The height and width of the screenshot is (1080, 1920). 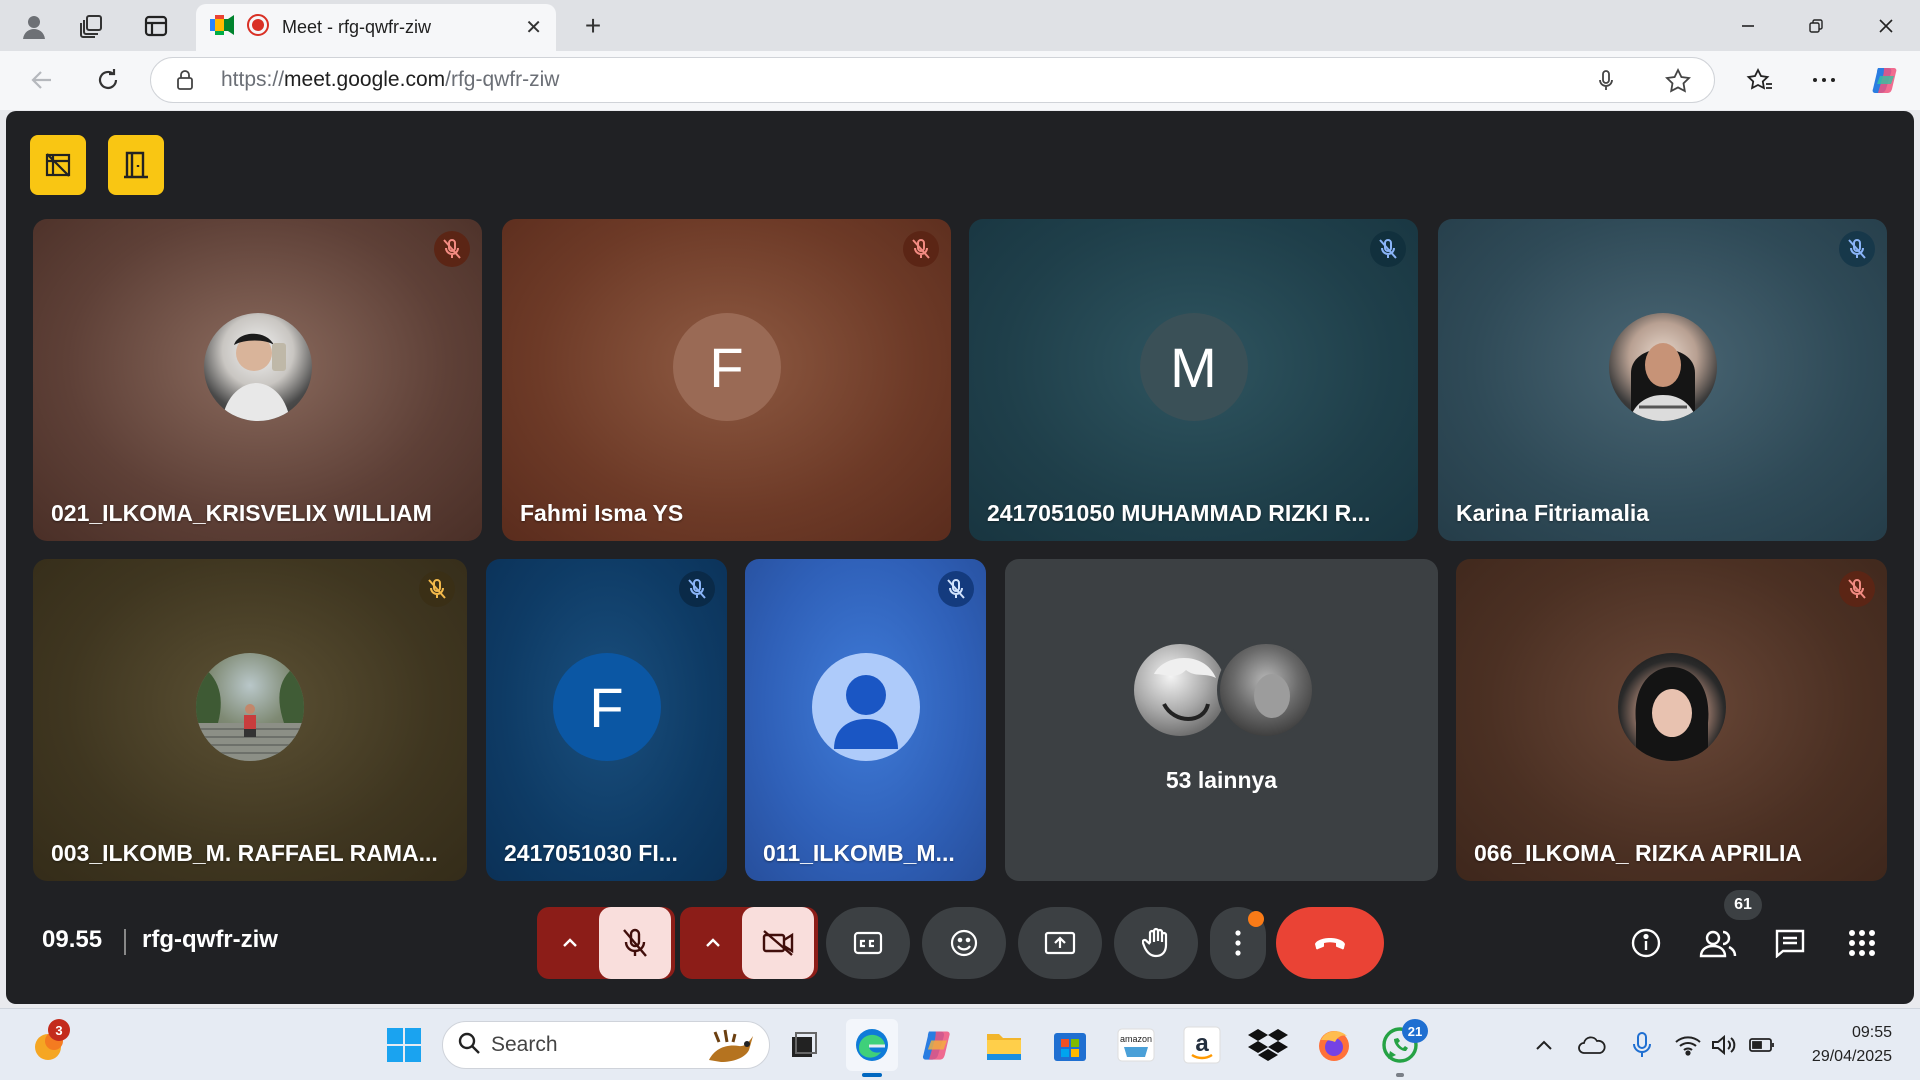 What do you see at coordinates (938, 1045) in the screenshot?
I see `copilot-app-icon` at bounding box center [938, 1045].